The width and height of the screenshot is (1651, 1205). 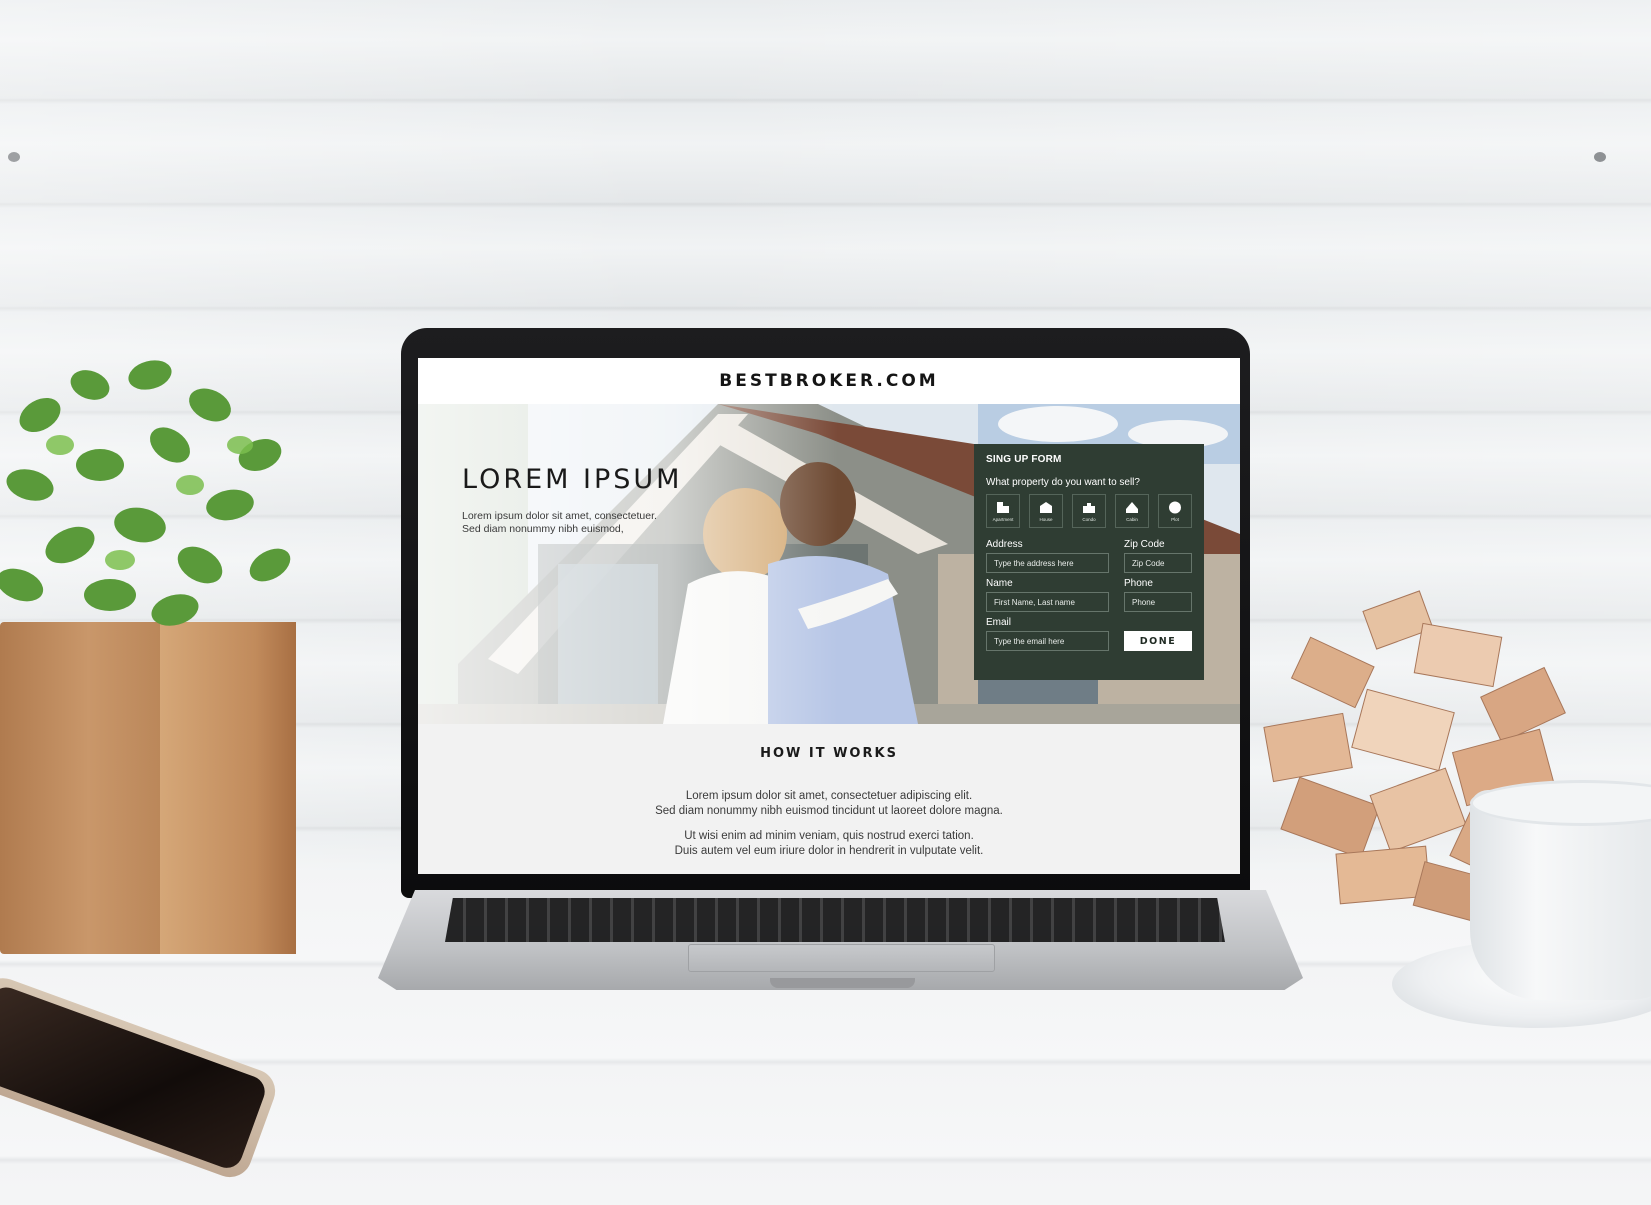 What do you see at coordinates (999, 622) in the screenshot?
I see `email-label: Email` at bounding box center [999, 622].